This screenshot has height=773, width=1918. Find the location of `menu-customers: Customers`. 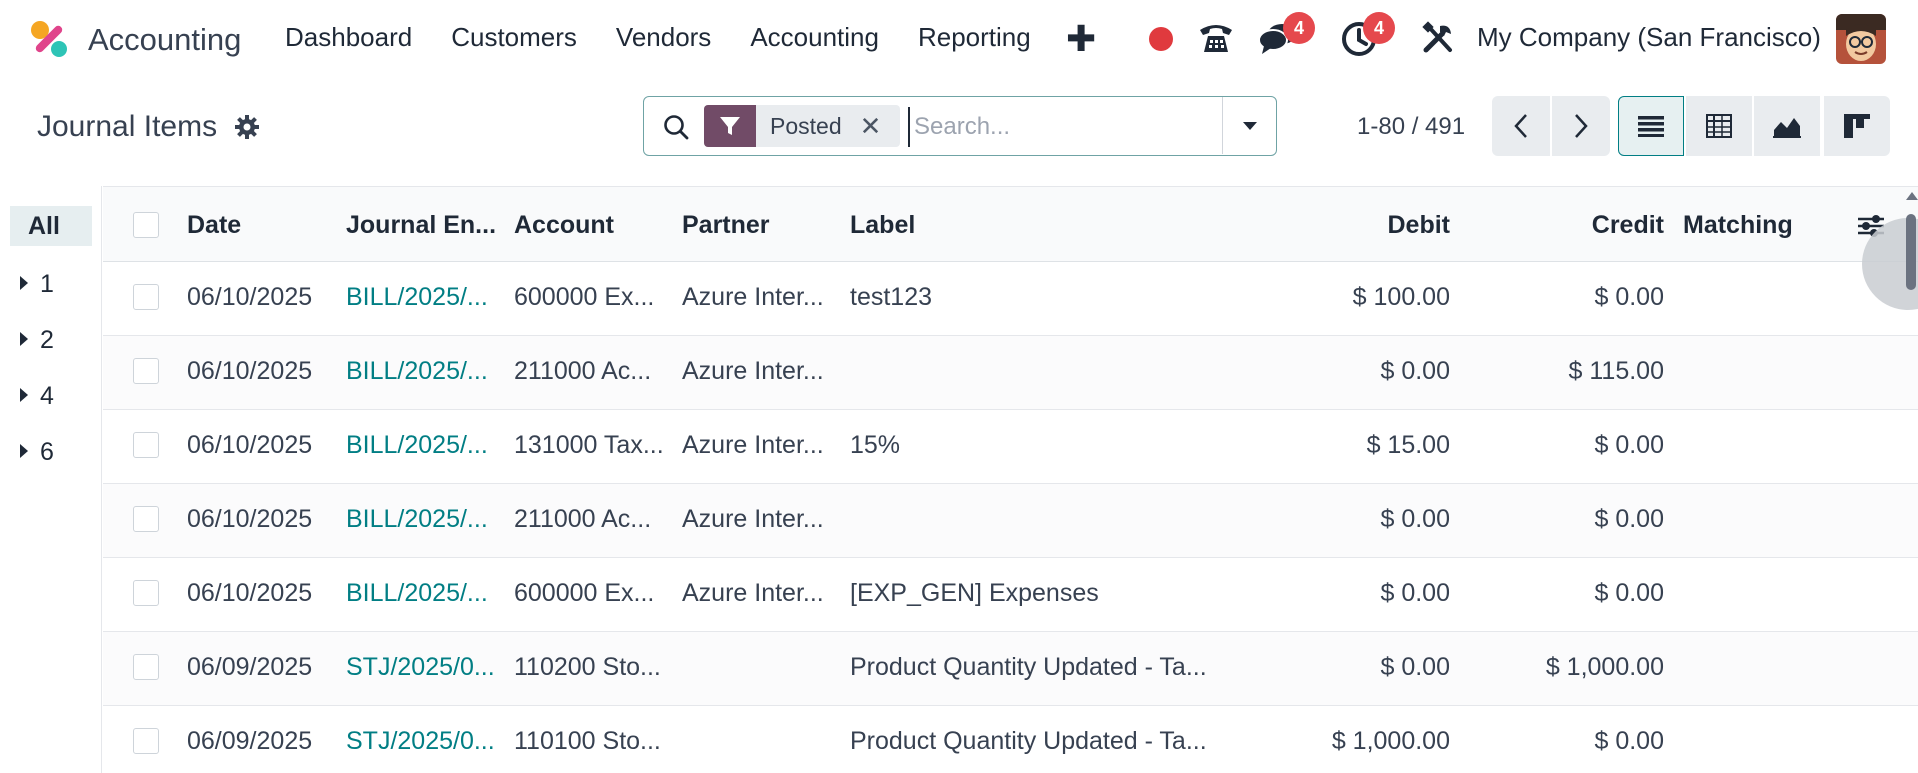

menu-customers: Customers is located at coordinates (514, 37).